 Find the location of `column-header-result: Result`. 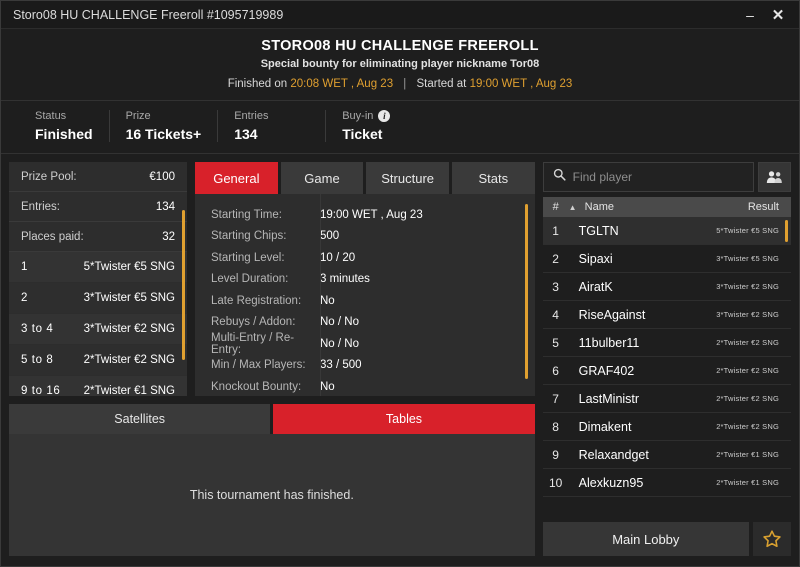

column-header-result: Result is located at coordinates (769, 207).